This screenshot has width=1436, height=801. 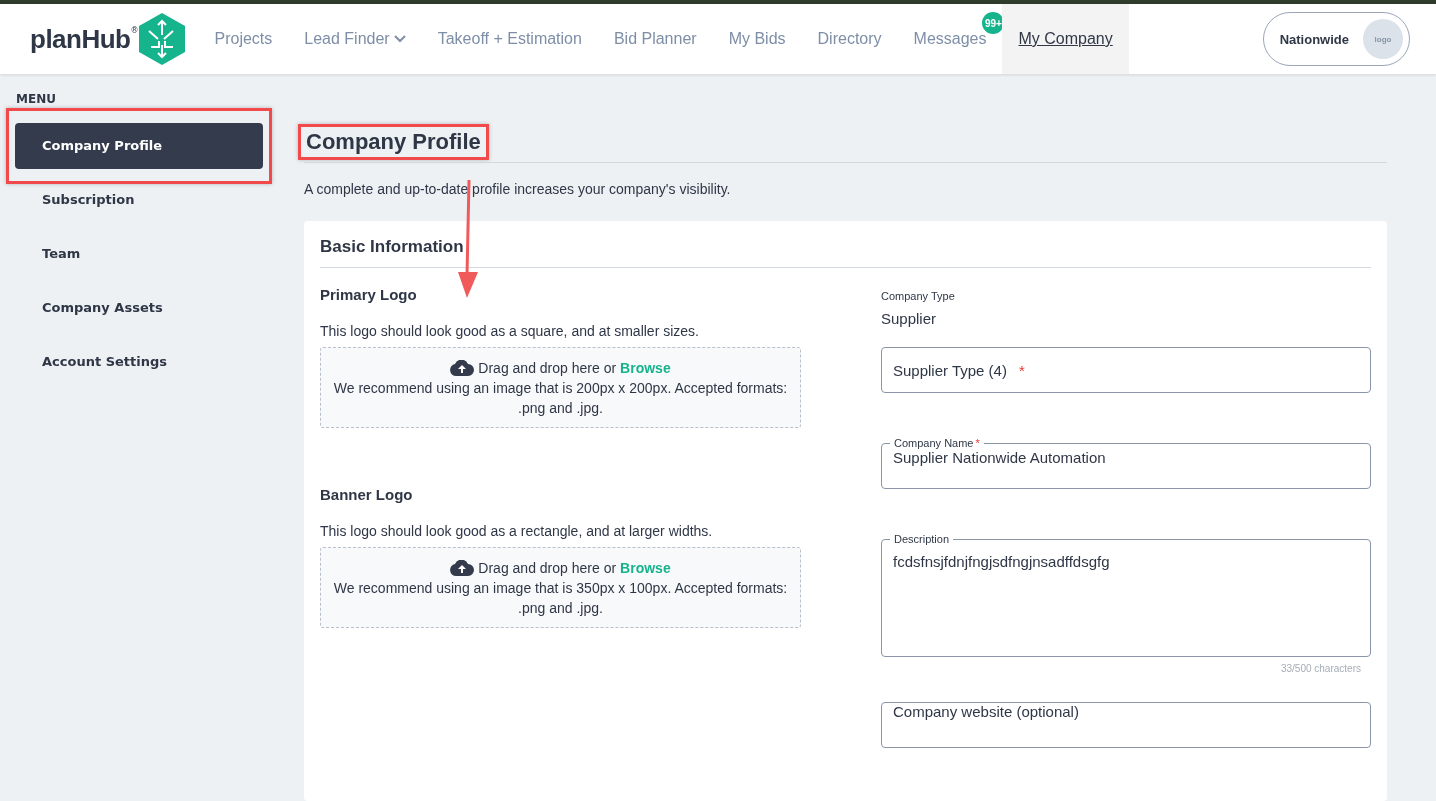 What do you see at coordinates (909, 318) in the screenshot?
I see `field-value: Supplier` at bounding box center [909, 318].